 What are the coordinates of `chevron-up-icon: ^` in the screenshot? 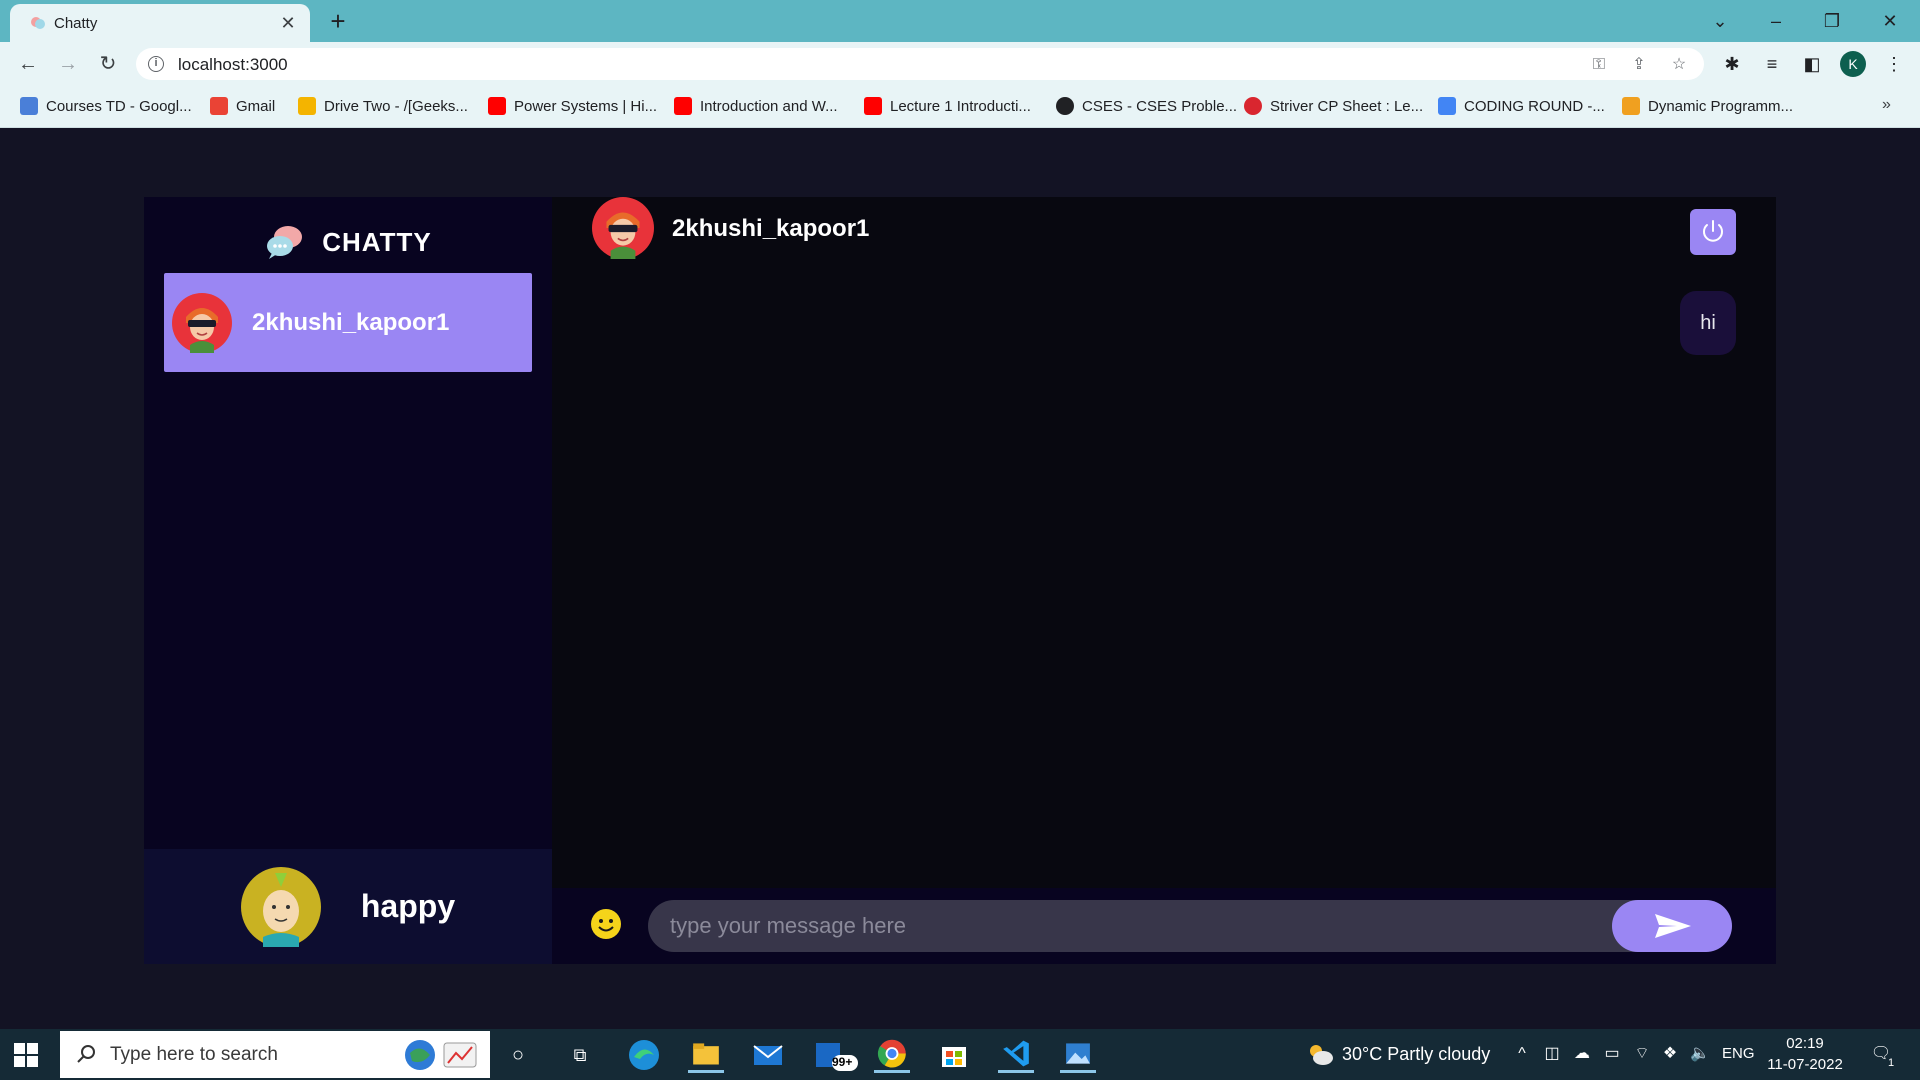 It's located at (1522, 1054).